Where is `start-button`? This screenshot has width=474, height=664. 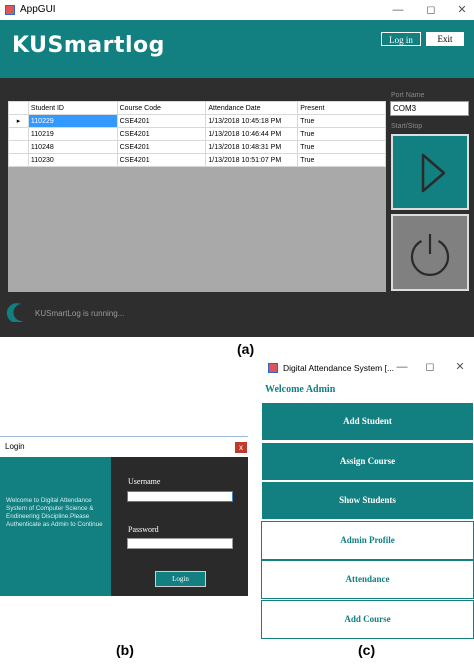
start-button is located at coordinates (430, 172).